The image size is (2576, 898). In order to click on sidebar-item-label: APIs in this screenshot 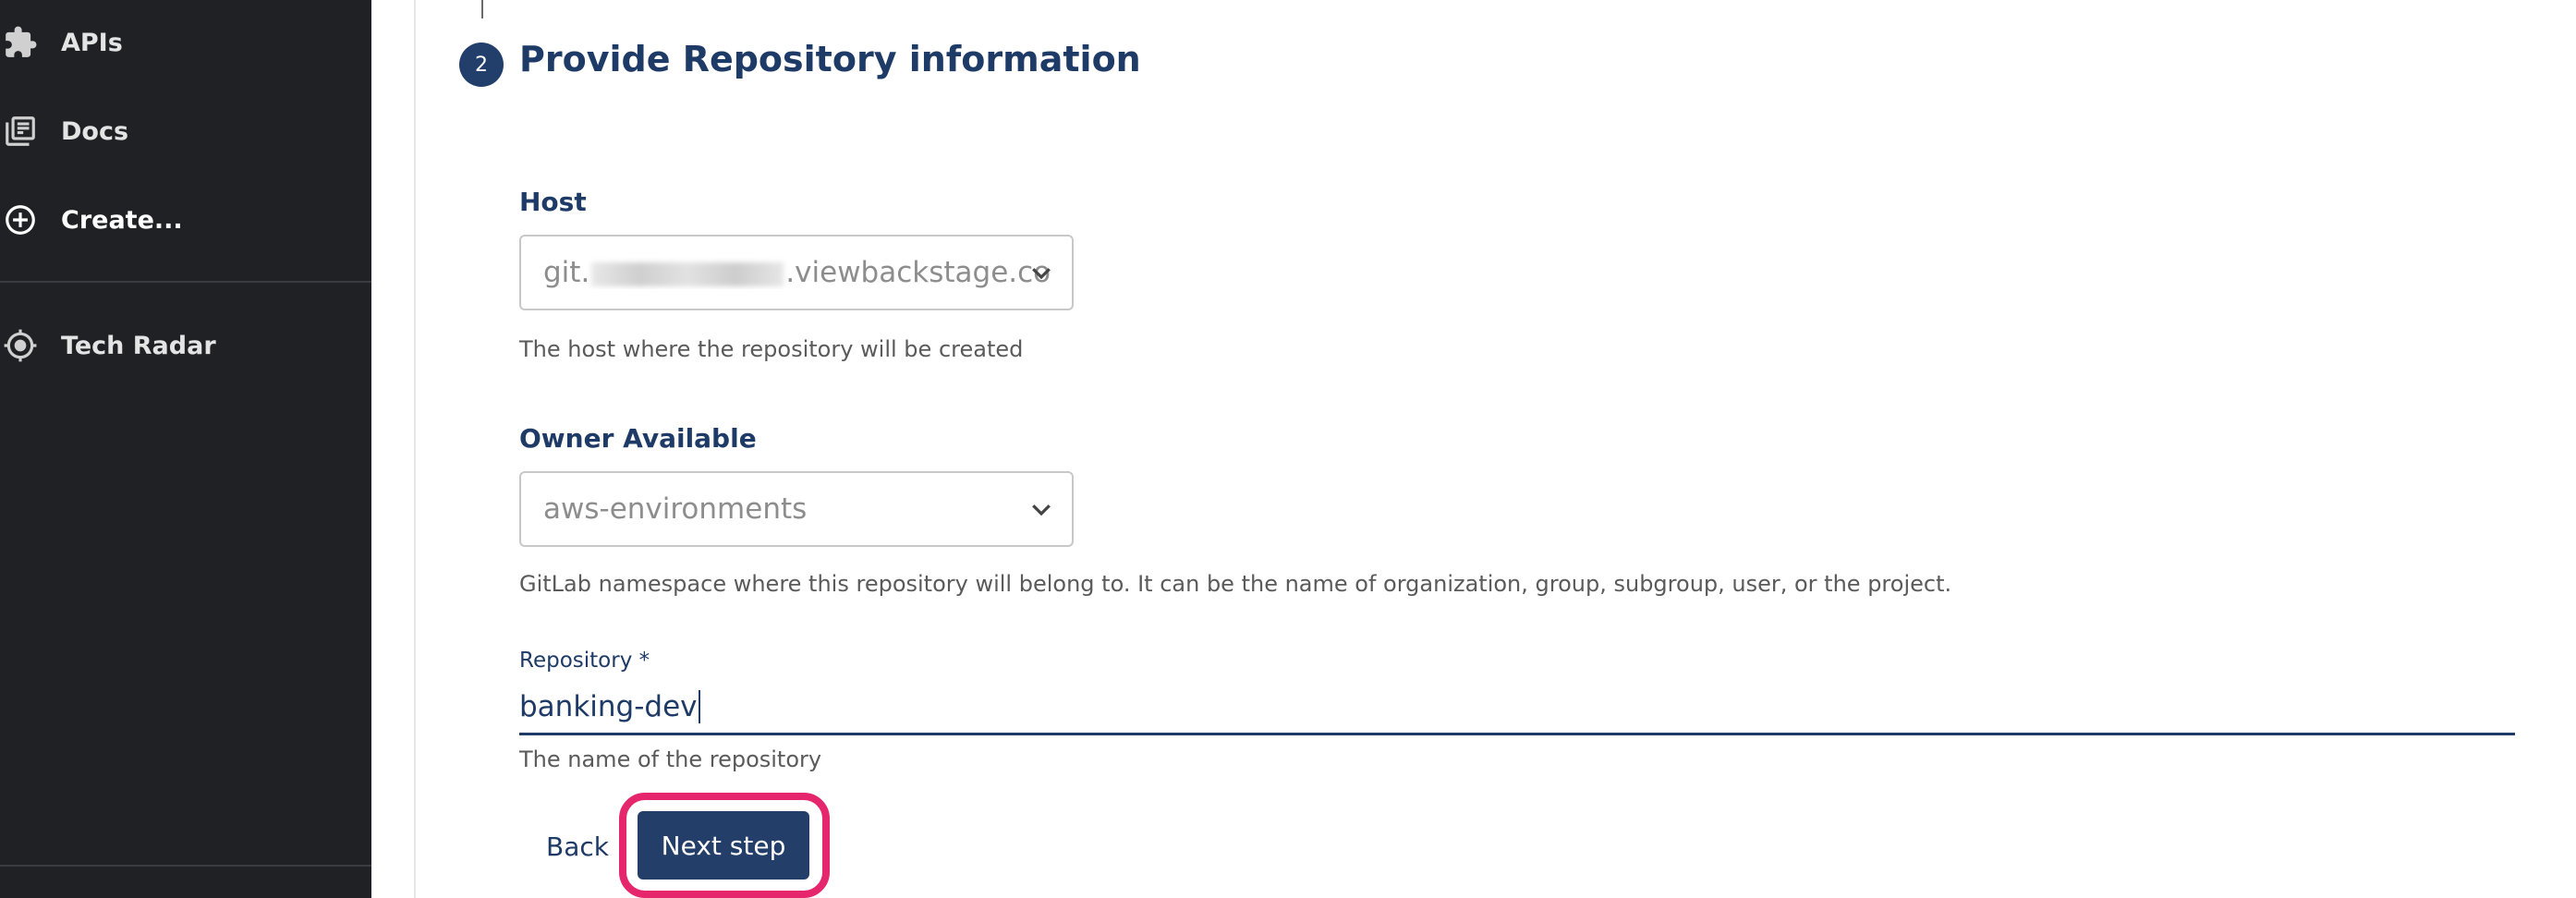, I will do `click(92, 42)`.